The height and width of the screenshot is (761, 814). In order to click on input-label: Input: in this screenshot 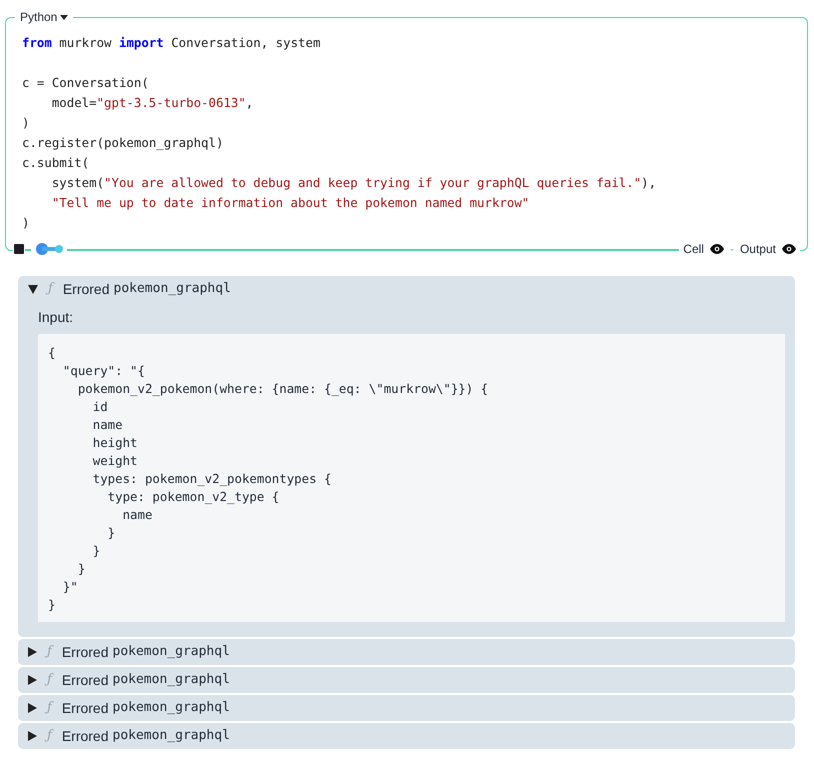, I will do `click(56, 317)`.